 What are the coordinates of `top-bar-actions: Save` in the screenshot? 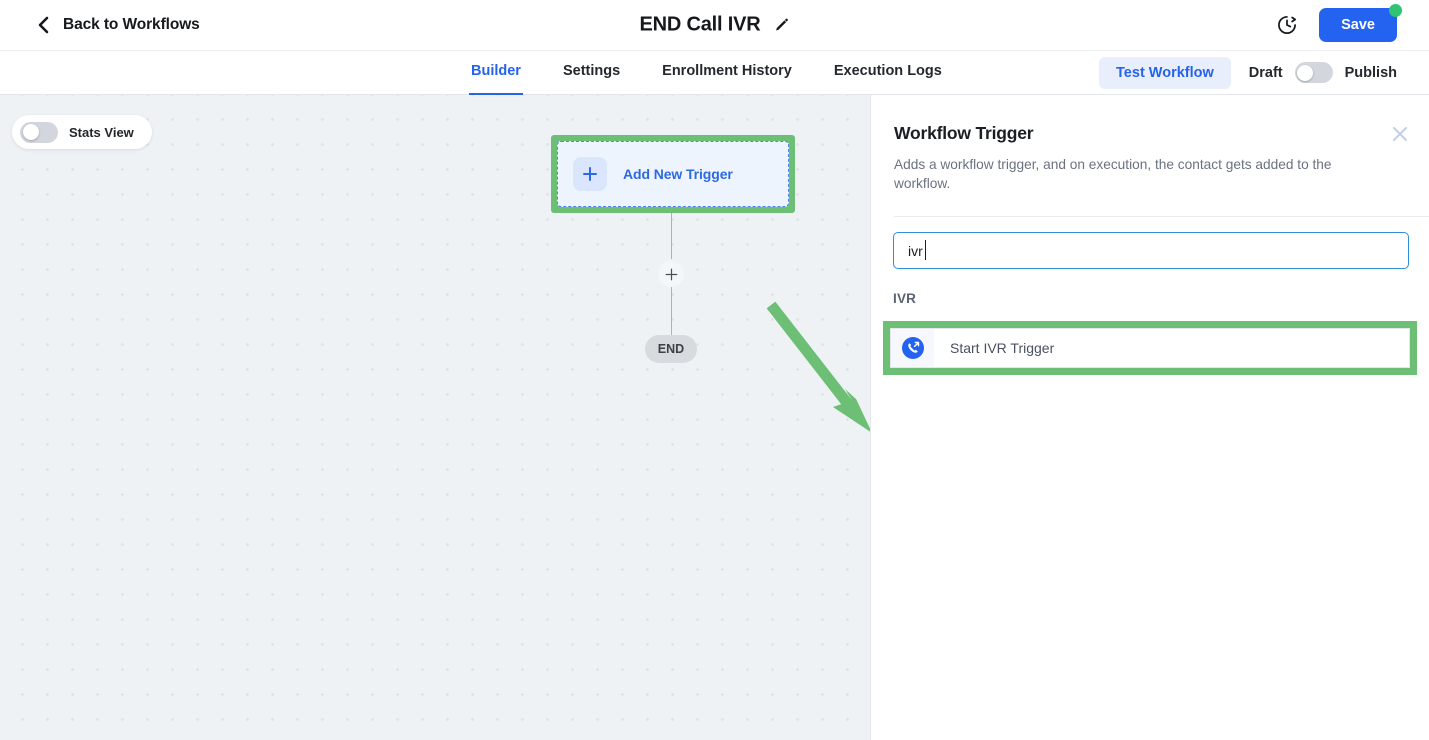 It's located at (1339, 23).